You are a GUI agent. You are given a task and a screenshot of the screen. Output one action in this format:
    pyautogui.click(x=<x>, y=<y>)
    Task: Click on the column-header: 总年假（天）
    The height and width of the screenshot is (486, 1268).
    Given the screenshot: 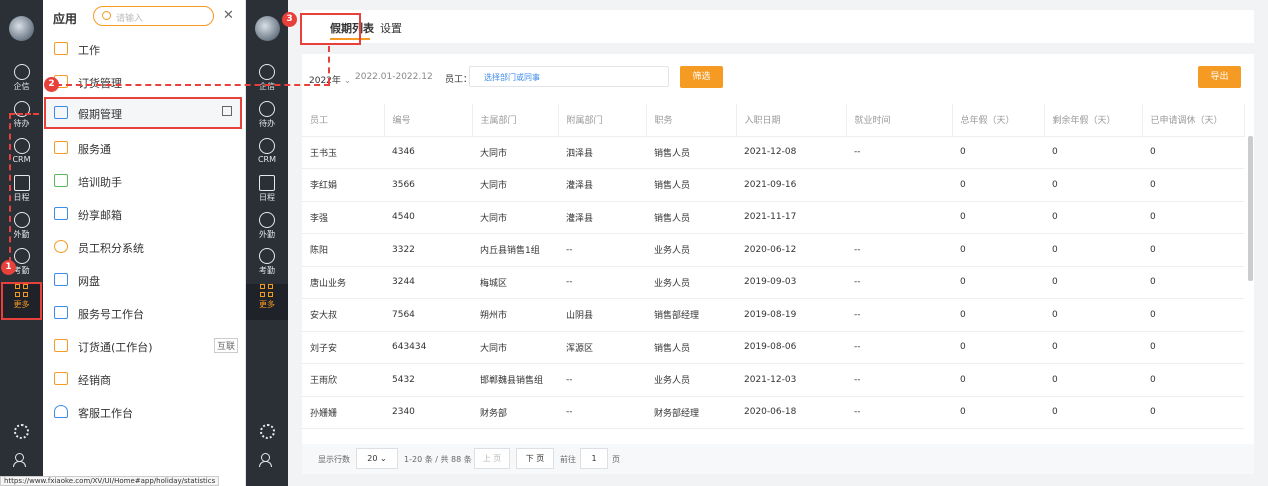 What is the action you would take?
    pyautogui.click(x=998, y=120)
    